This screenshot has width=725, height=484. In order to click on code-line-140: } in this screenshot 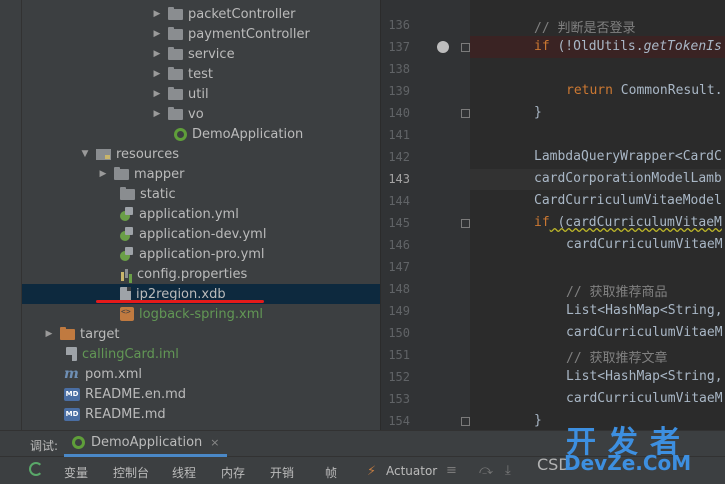, I will do `click(538, 112)`.